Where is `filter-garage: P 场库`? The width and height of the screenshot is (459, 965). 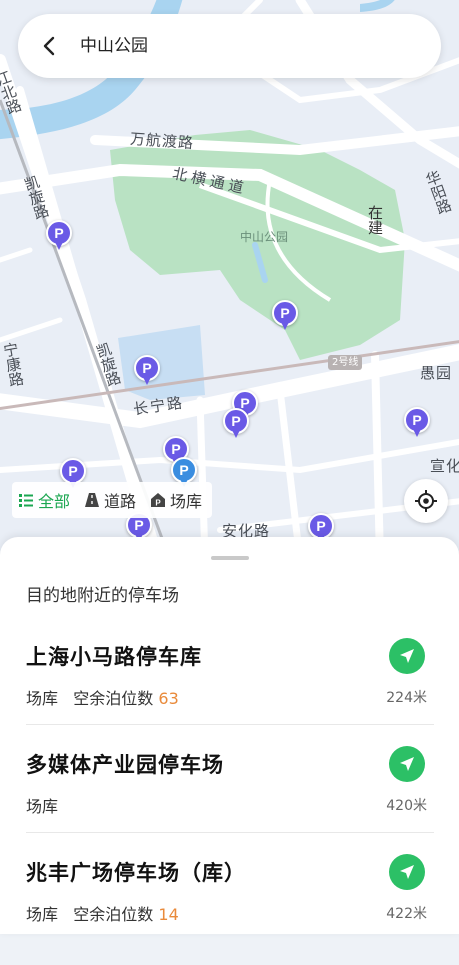
filter-garage: P 场库 is located at coordinates (176, 500).